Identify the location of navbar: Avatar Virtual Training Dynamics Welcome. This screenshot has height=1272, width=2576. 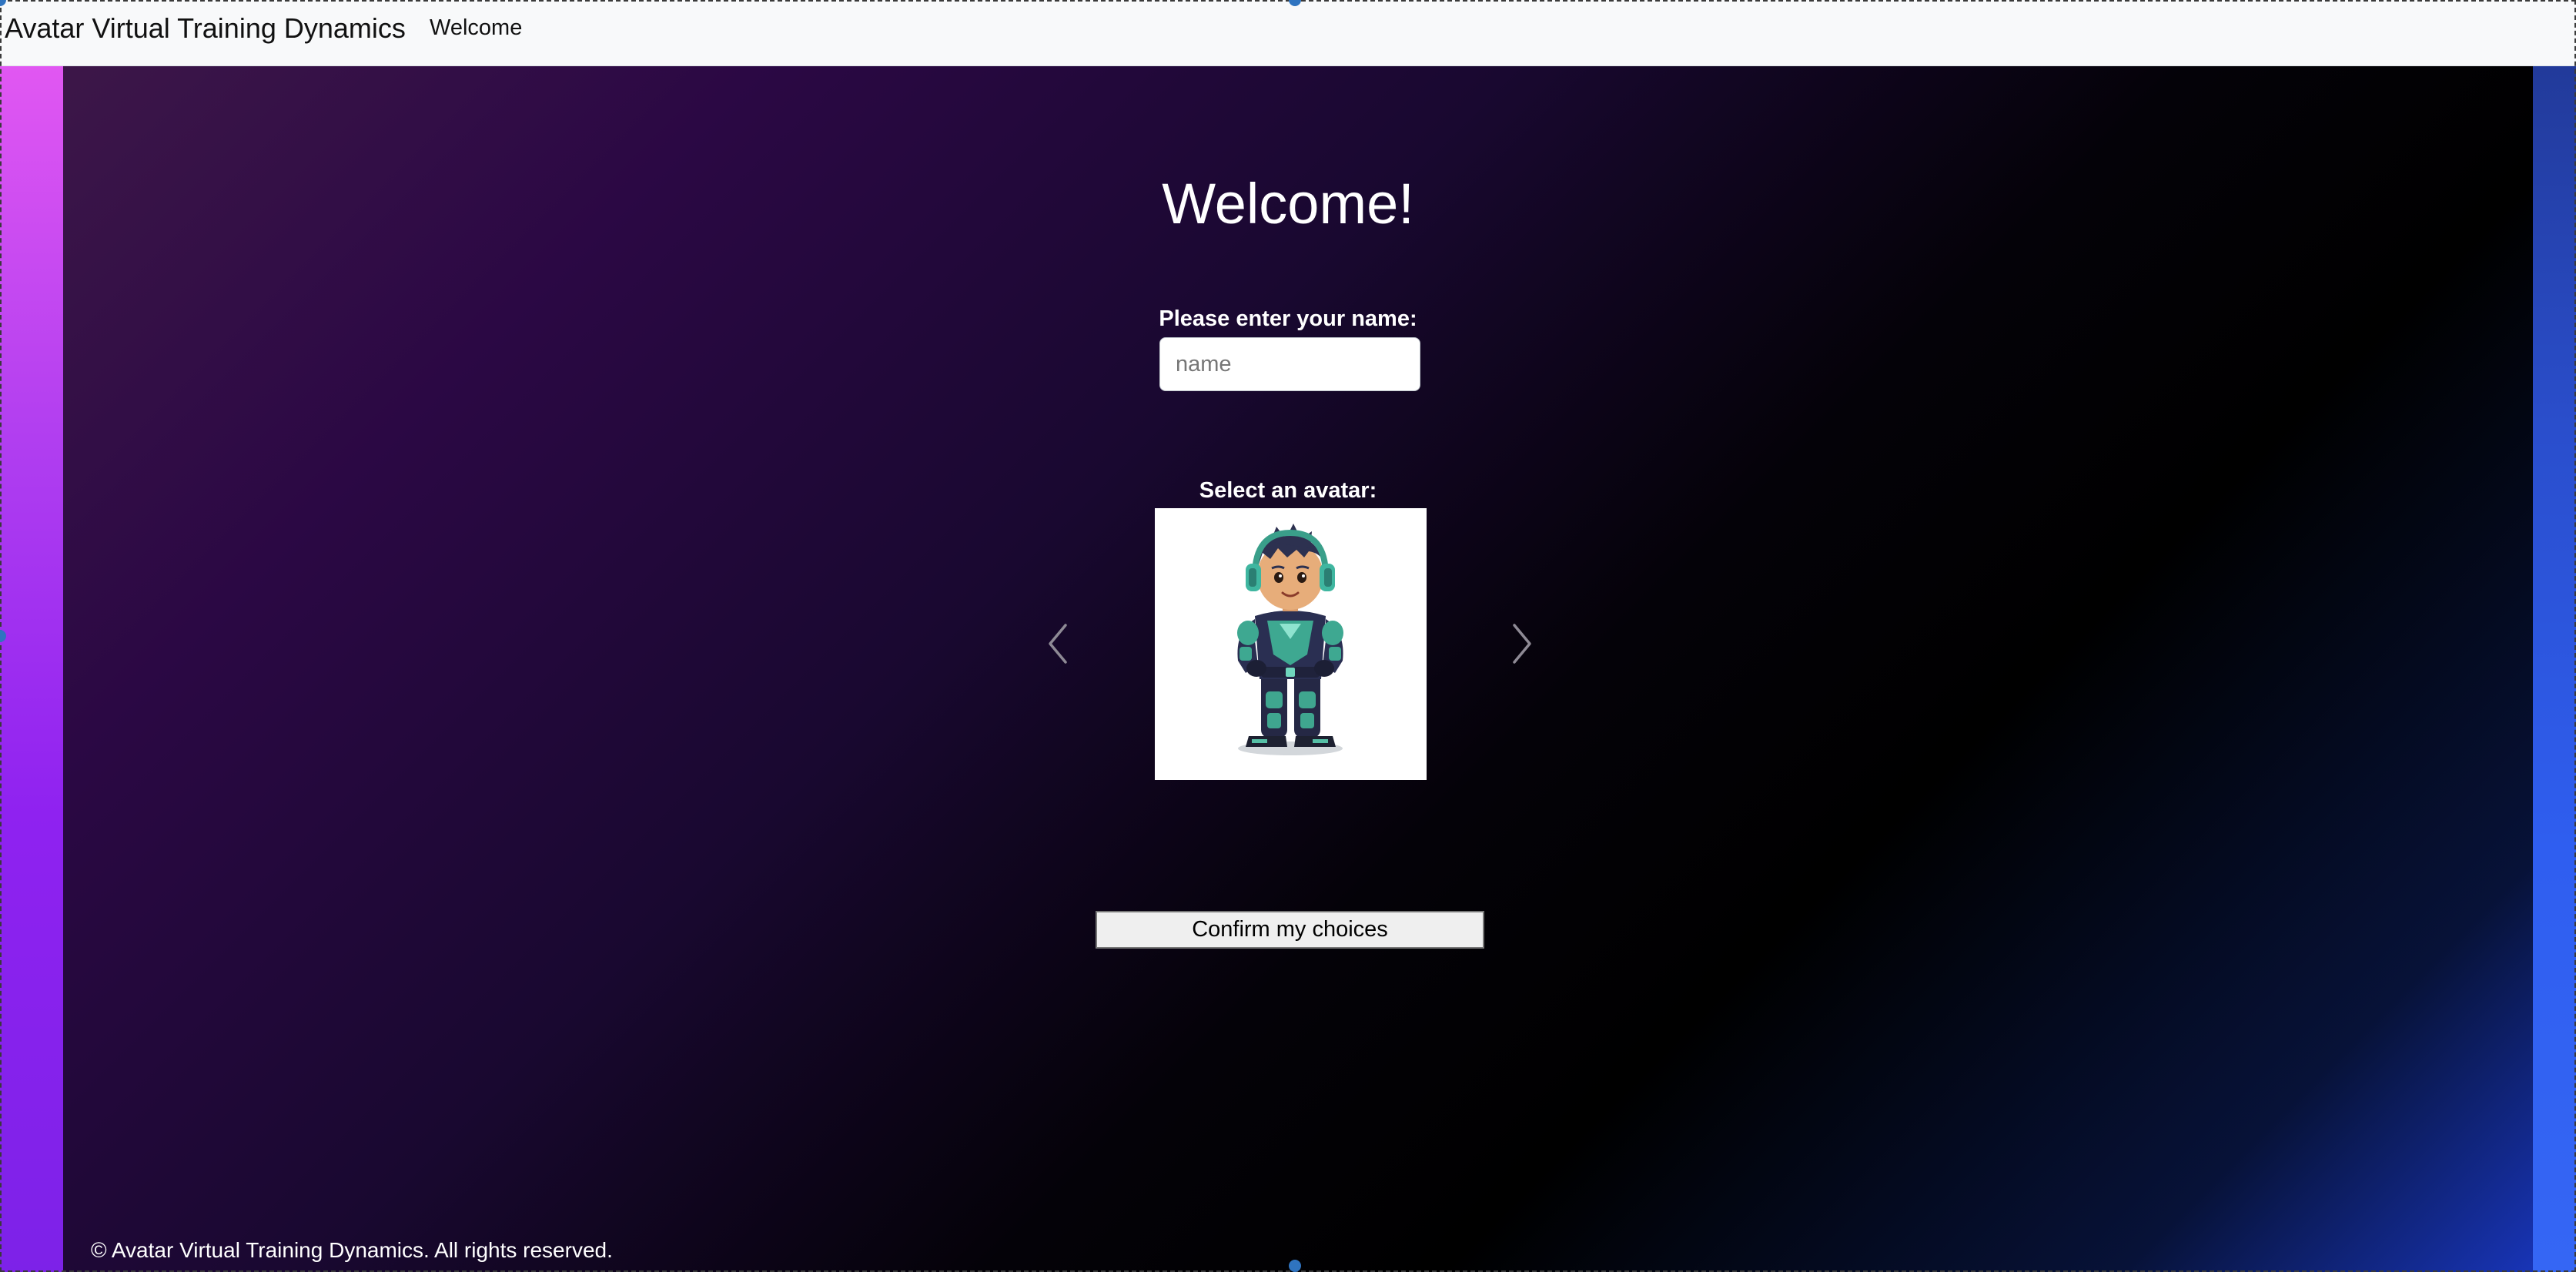
(1288, 33).